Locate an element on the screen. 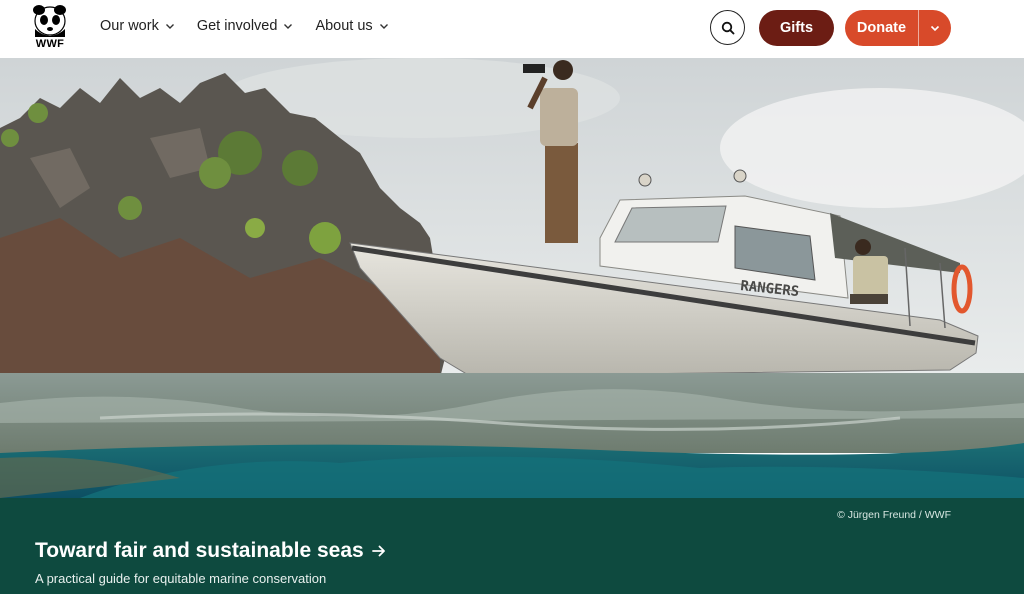  donate-button-group: Donate is located at coordinates (898, 28).